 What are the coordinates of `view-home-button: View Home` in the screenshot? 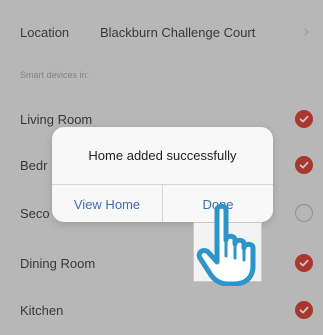 It's located at (107, 203).